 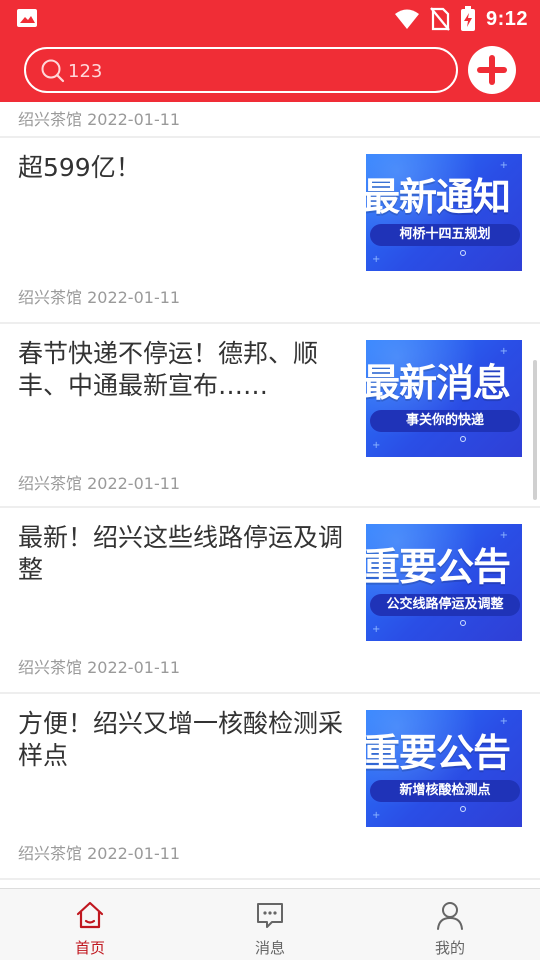 What do you see at coordinates (467, 18) in the screenshot?
I see `battery-charging-icon` at bounding box center [467, 18].